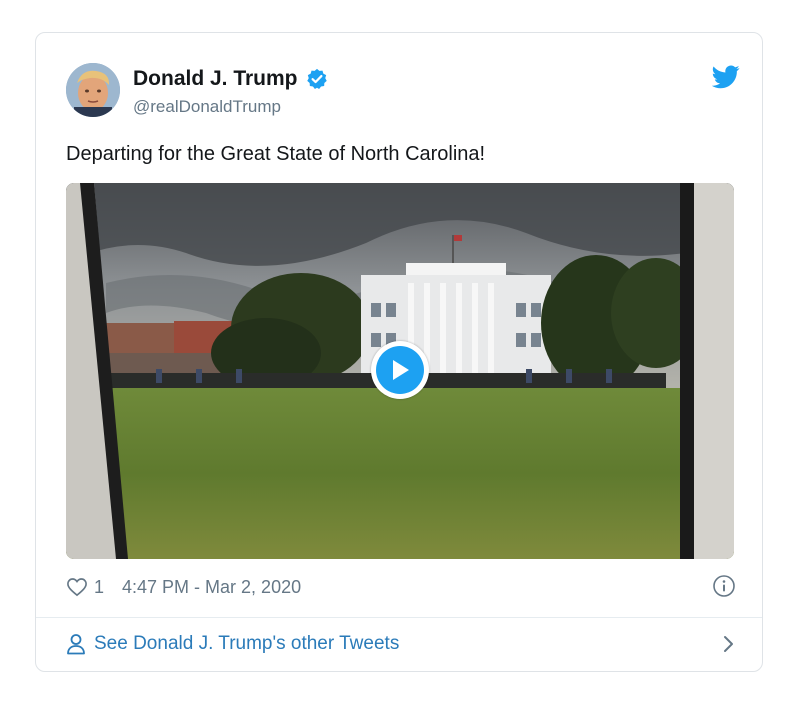  Describe the element at coordinates (93, 90) in the screenshot. I see `avatar` at that location.